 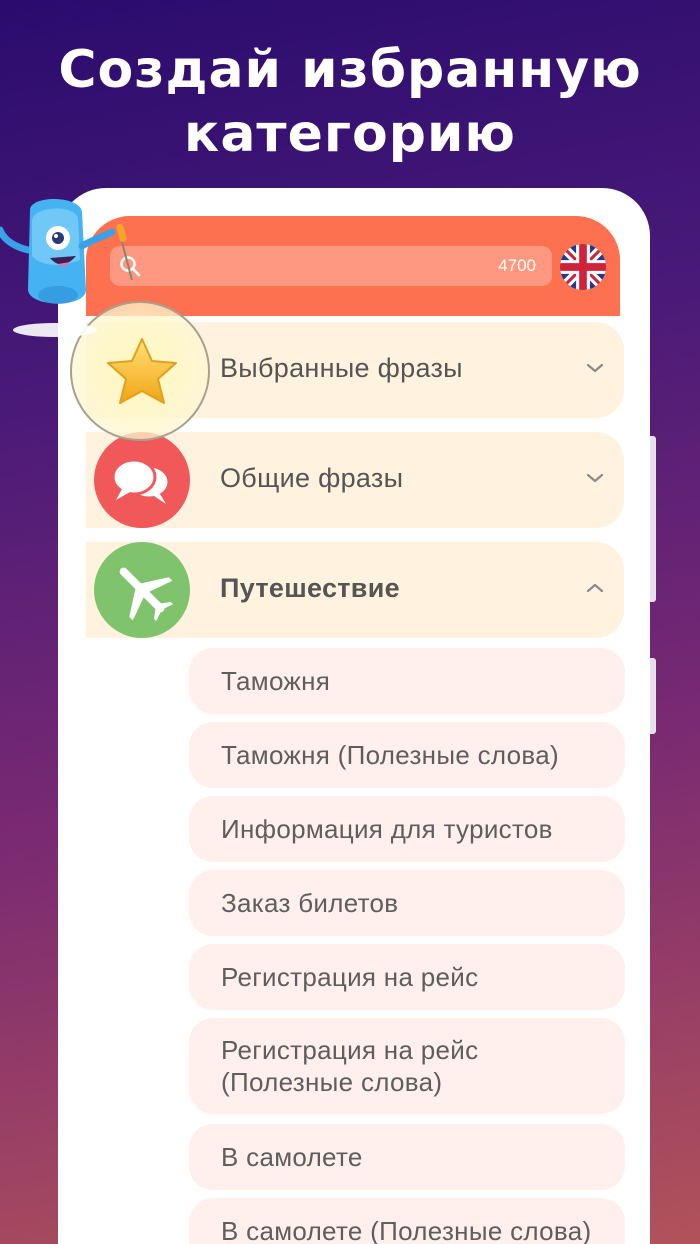 I want to click on category-travel: Путешествие, so click(x=355, y=590).